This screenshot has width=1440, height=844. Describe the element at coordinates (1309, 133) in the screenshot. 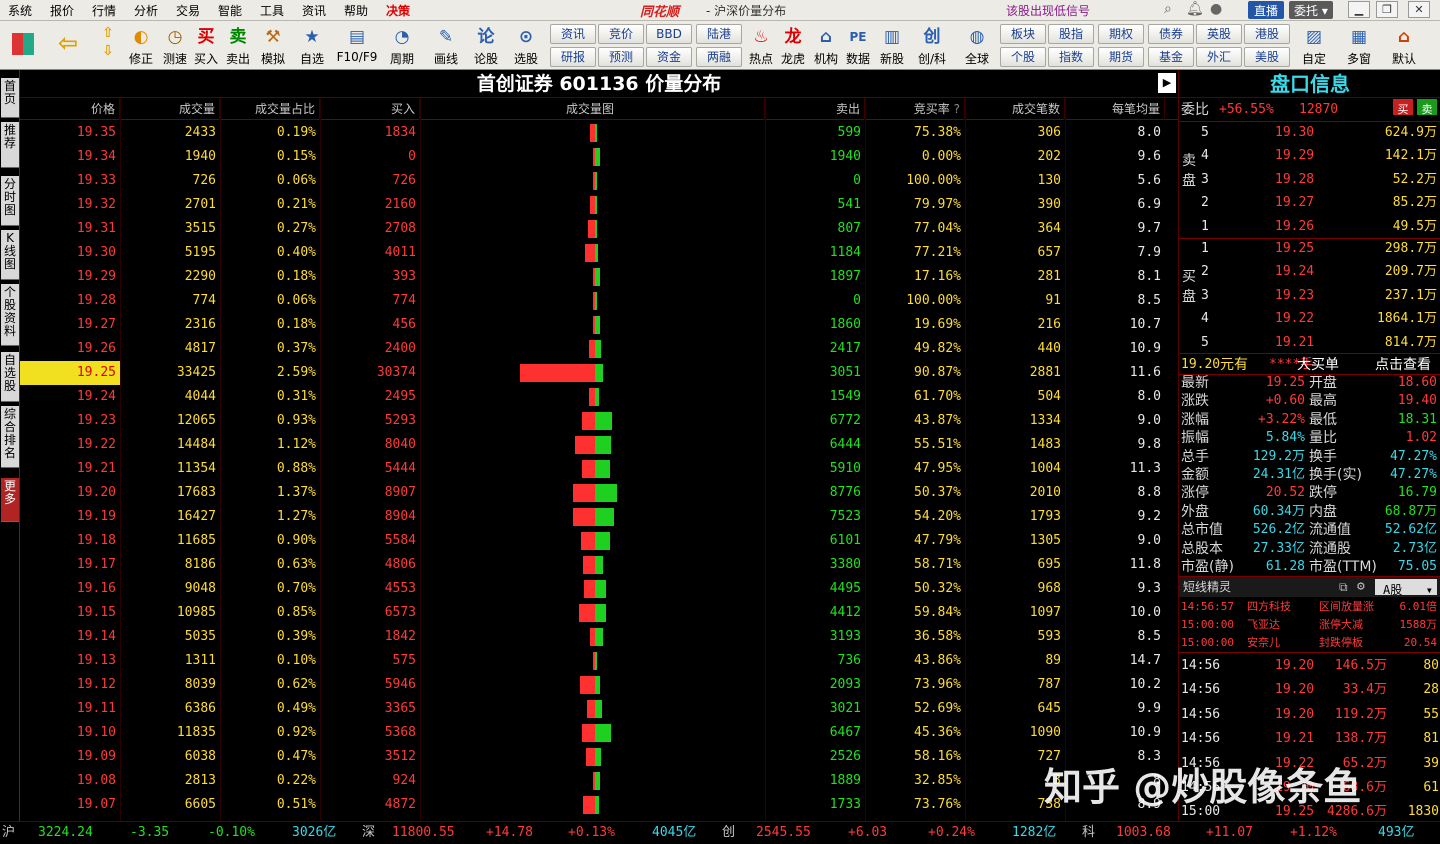

I see `order-level: 5 19.30 624.9万` at that location.